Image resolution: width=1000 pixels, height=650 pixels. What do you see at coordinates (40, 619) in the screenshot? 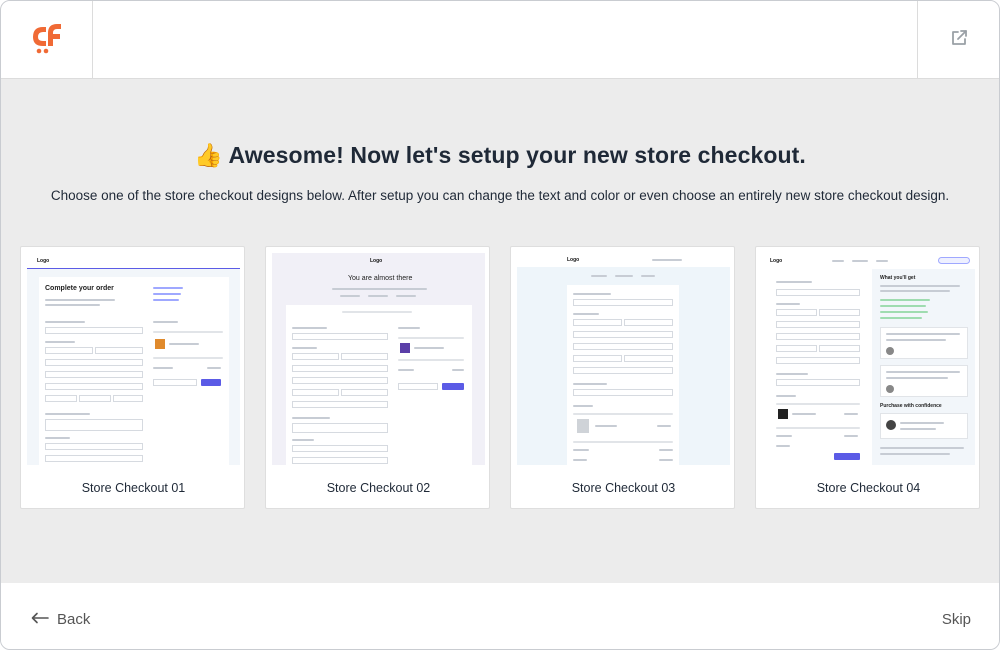
I see `arrow-left-icon` at bounding box center [40, 619].